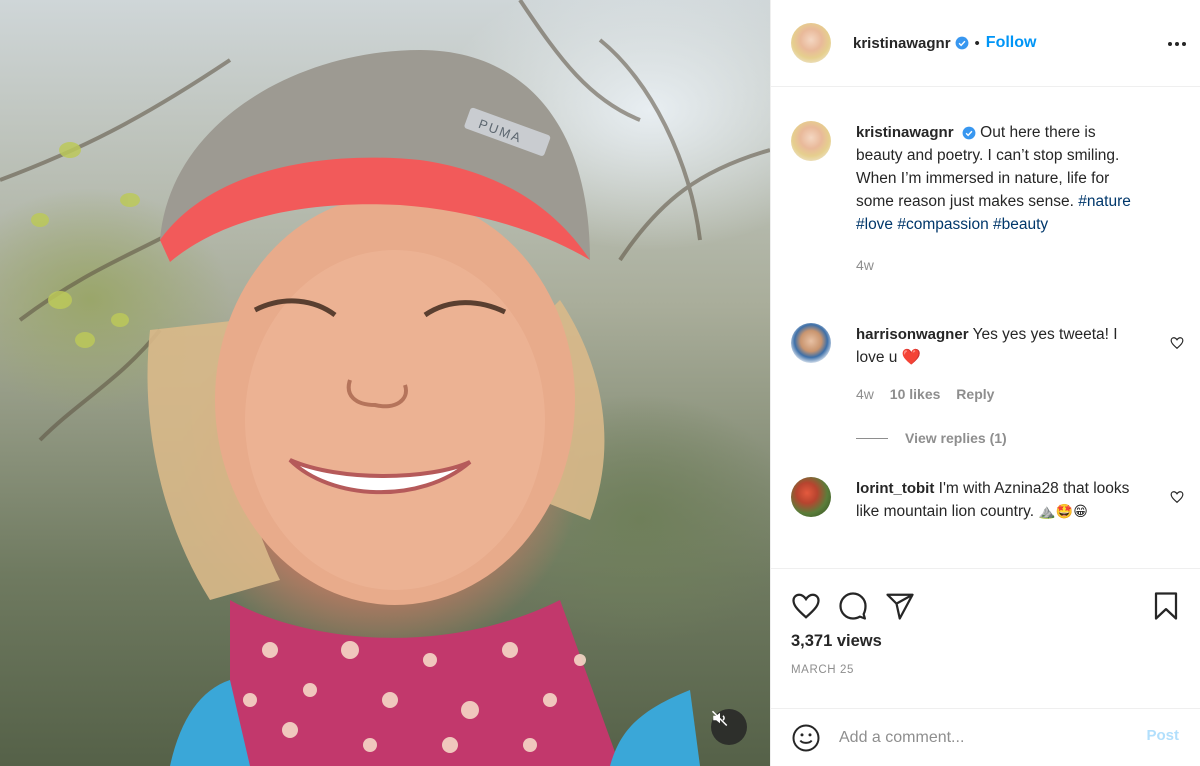 The width and height of the screenshot is (1200, 766). What do you see at coordinates (905, 132) in the screenshot?
I see `caption-username: kristinawagnr` at bounding box center [905, 132].